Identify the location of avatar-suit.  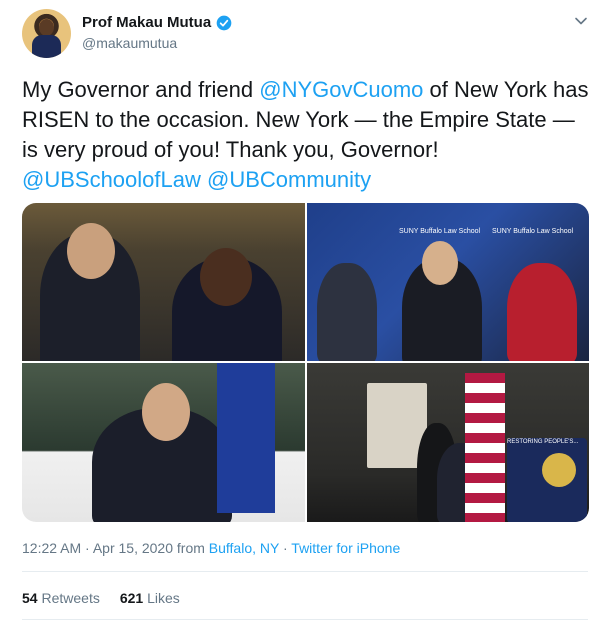
(46, 46).